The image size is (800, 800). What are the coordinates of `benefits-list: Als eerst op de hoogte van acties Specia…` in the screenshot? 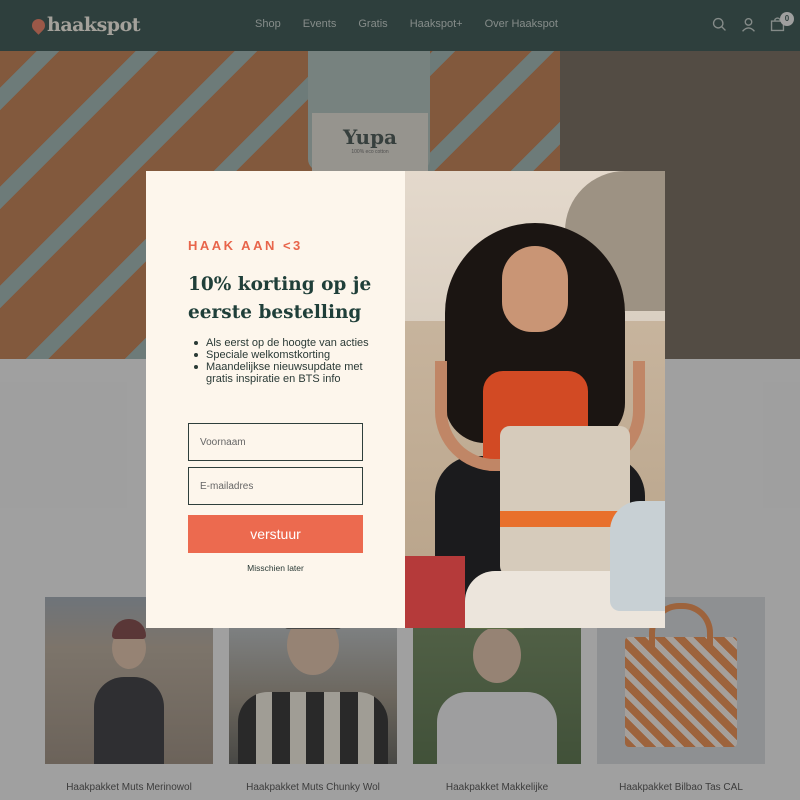 It's located at (290, 361).